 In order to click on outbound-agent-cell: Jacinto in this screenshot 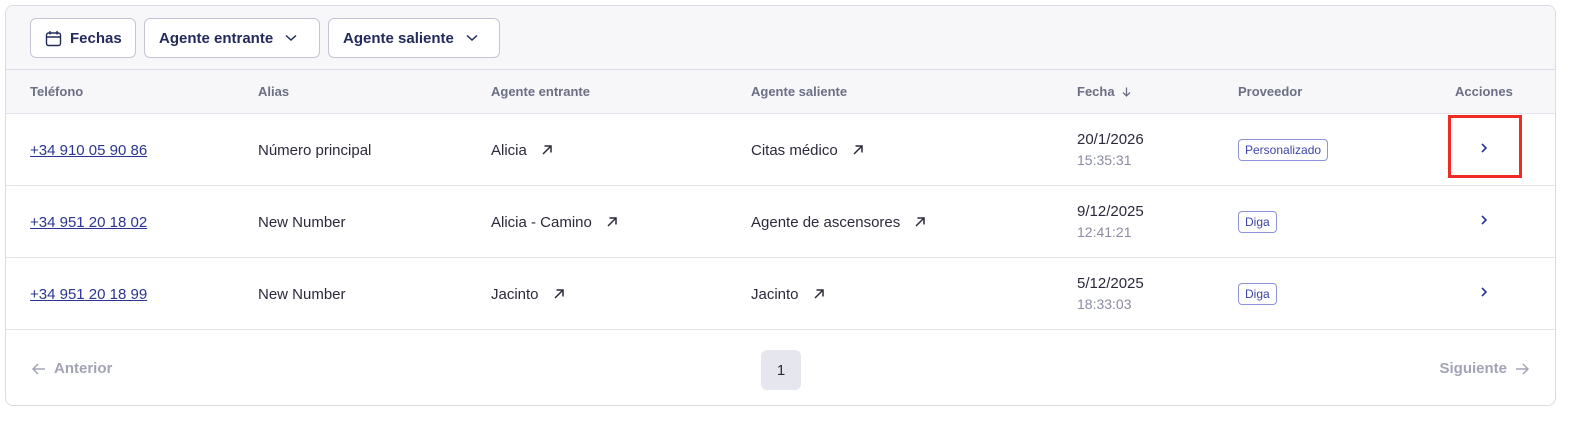, I will do `click(788, 294)`.